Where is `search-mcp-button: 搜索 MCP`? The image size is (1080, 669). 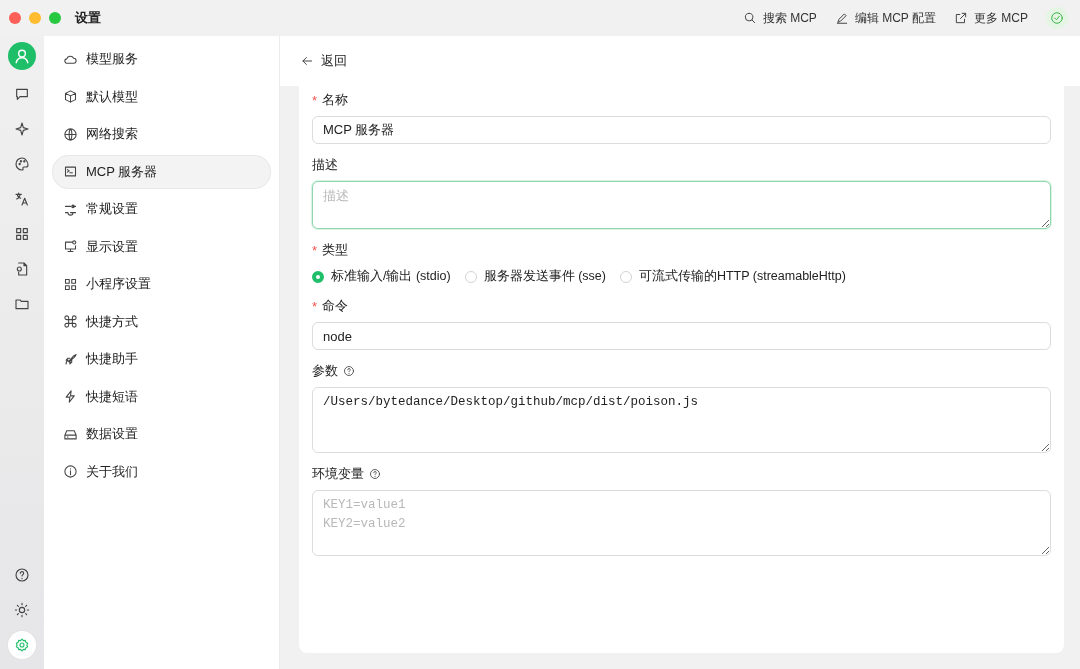
search-mcp-button: 搜索 MCP is located at coordinates (779, 18).